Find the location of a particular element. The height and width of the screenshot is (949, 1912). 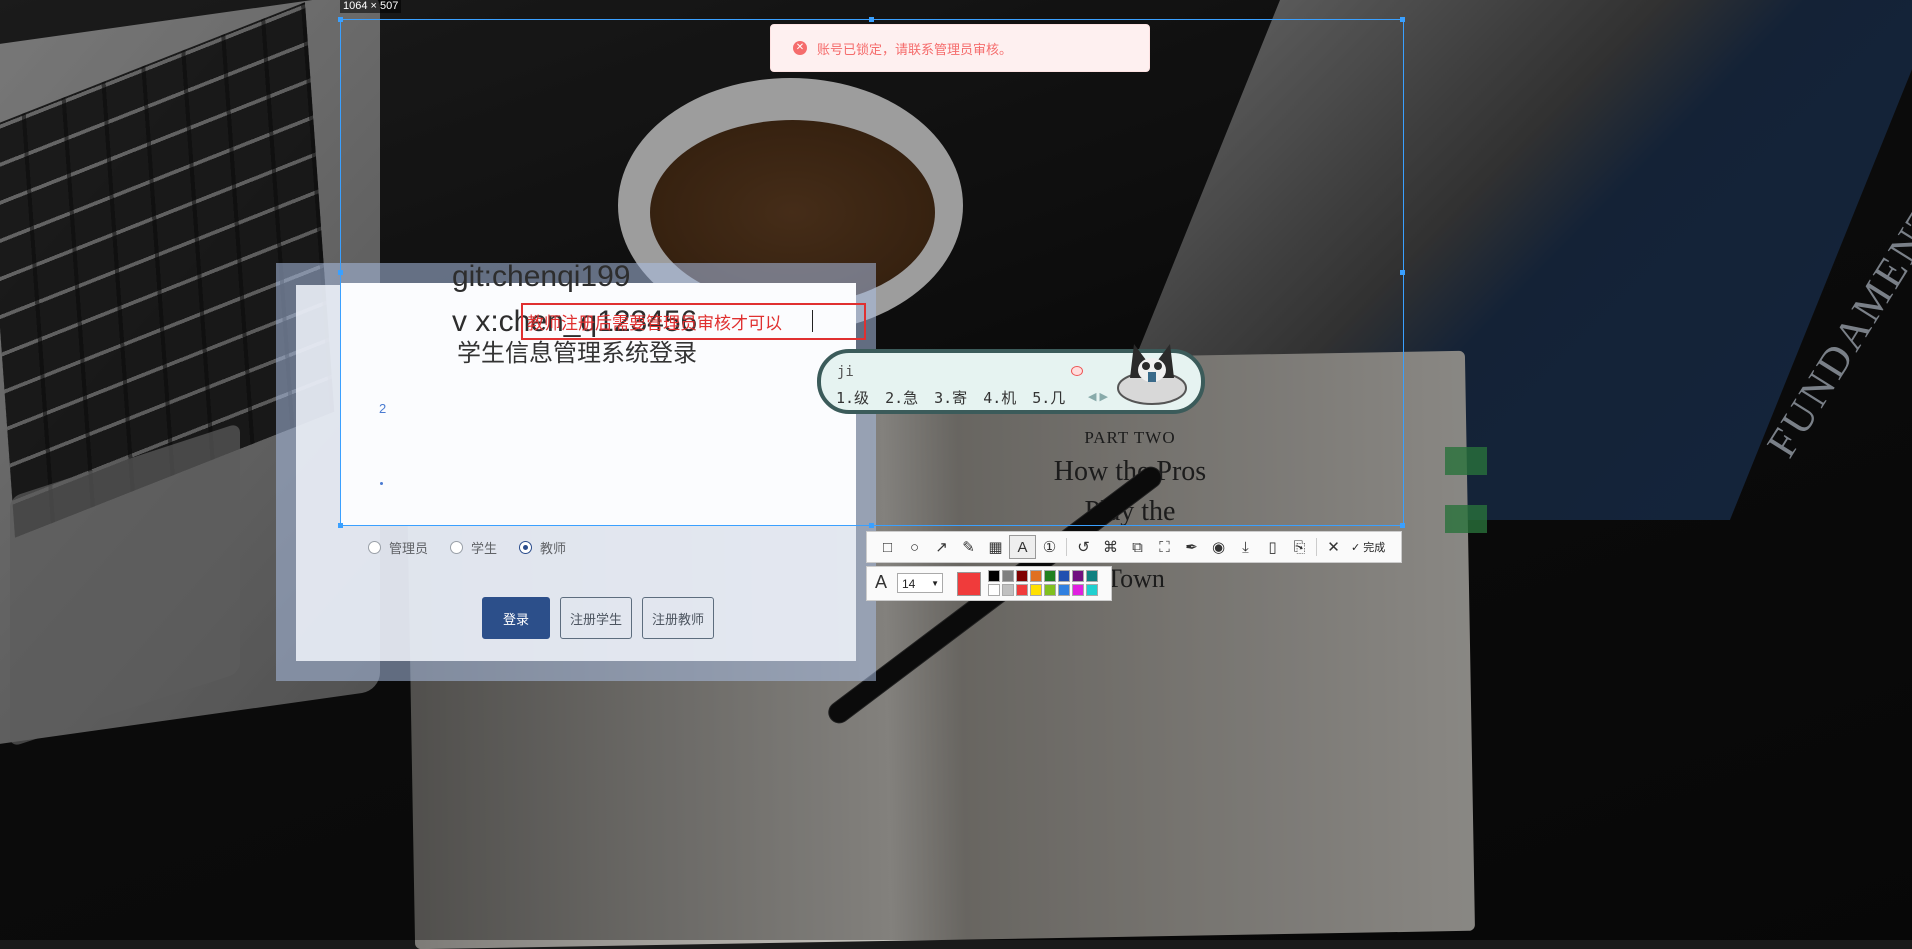

register-teacher-button: 注册教师 is located at coordinates (678, 618).